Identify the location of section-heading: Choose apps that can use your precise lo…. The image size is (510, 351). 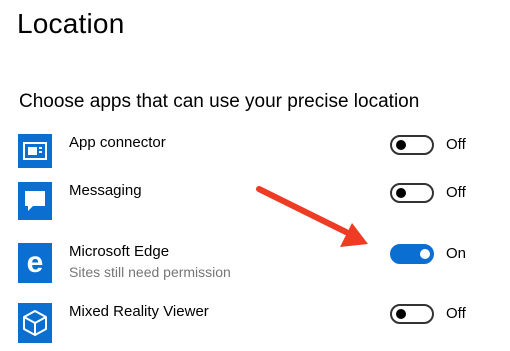
(219, 101).